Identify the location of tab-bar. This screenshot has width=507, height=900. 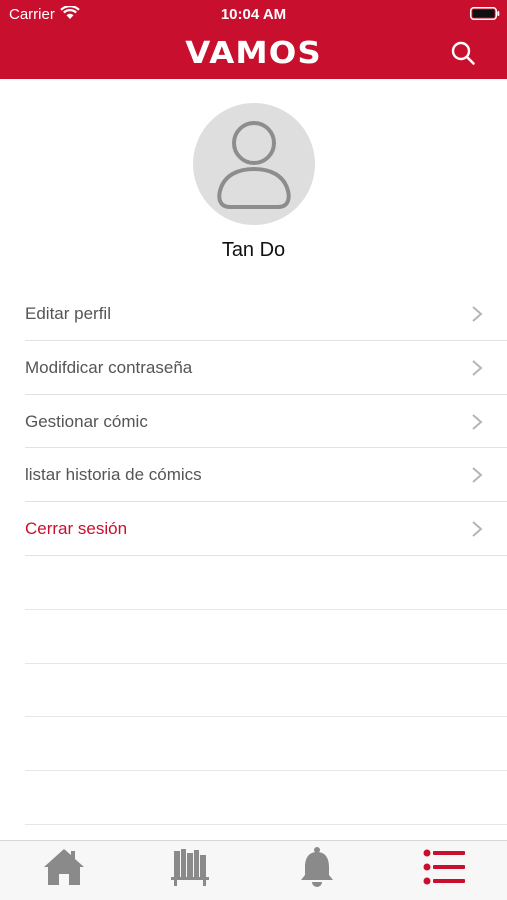
(253, 870).